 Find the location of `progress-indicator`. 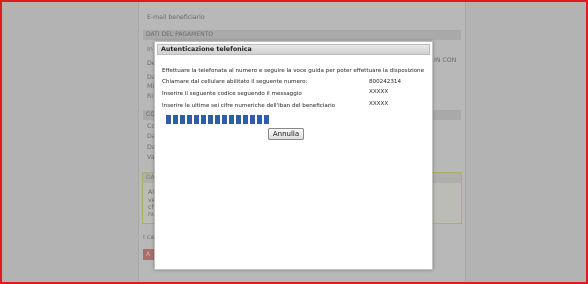

progress-indicator is located at coordinates (217, 119).